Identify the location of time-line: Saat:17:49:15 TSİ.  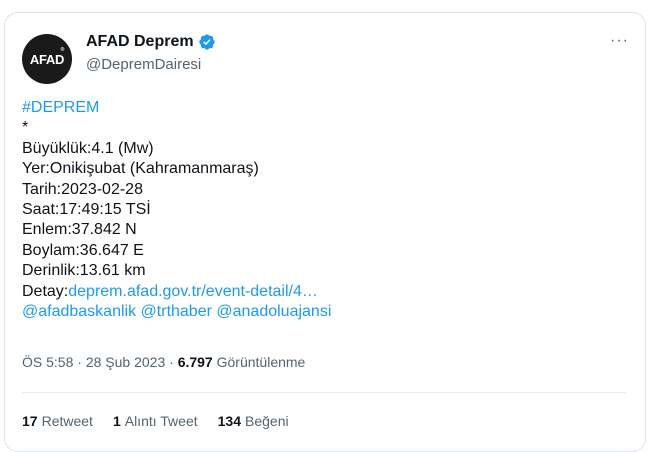
(86, 210).